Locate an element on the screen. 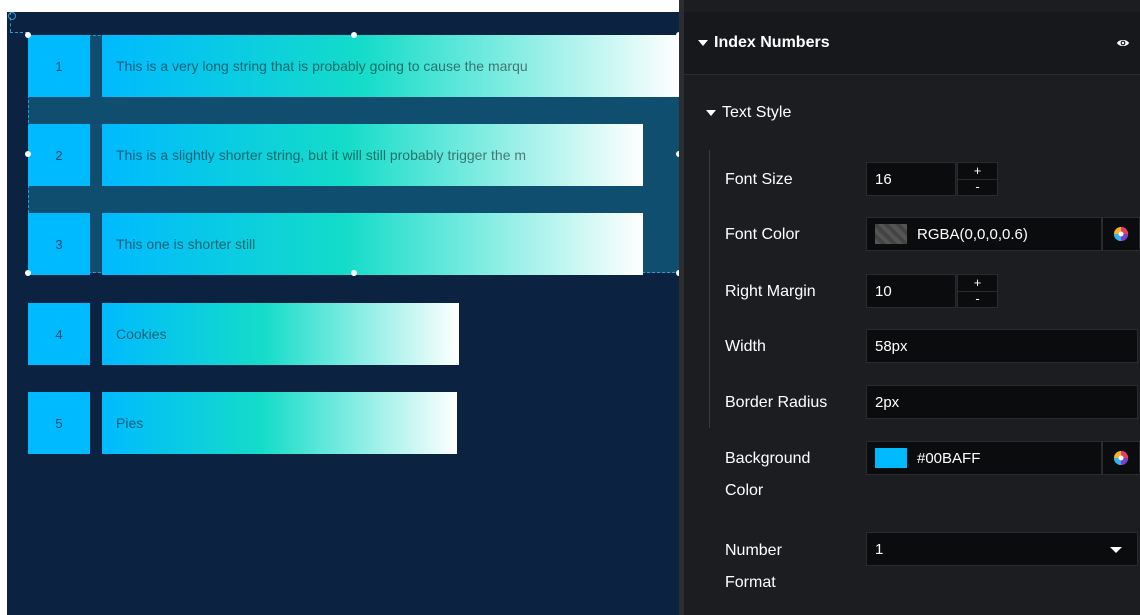  guide-line-vertical is located at coordinates (10, 22).